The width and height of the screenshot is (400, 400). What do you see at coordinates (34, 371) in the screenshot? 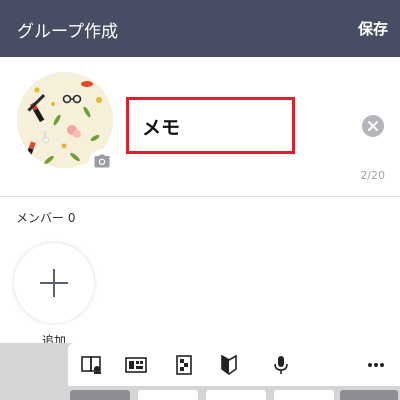
I see `keyboard-left-area` at bounding box center [34, 371].